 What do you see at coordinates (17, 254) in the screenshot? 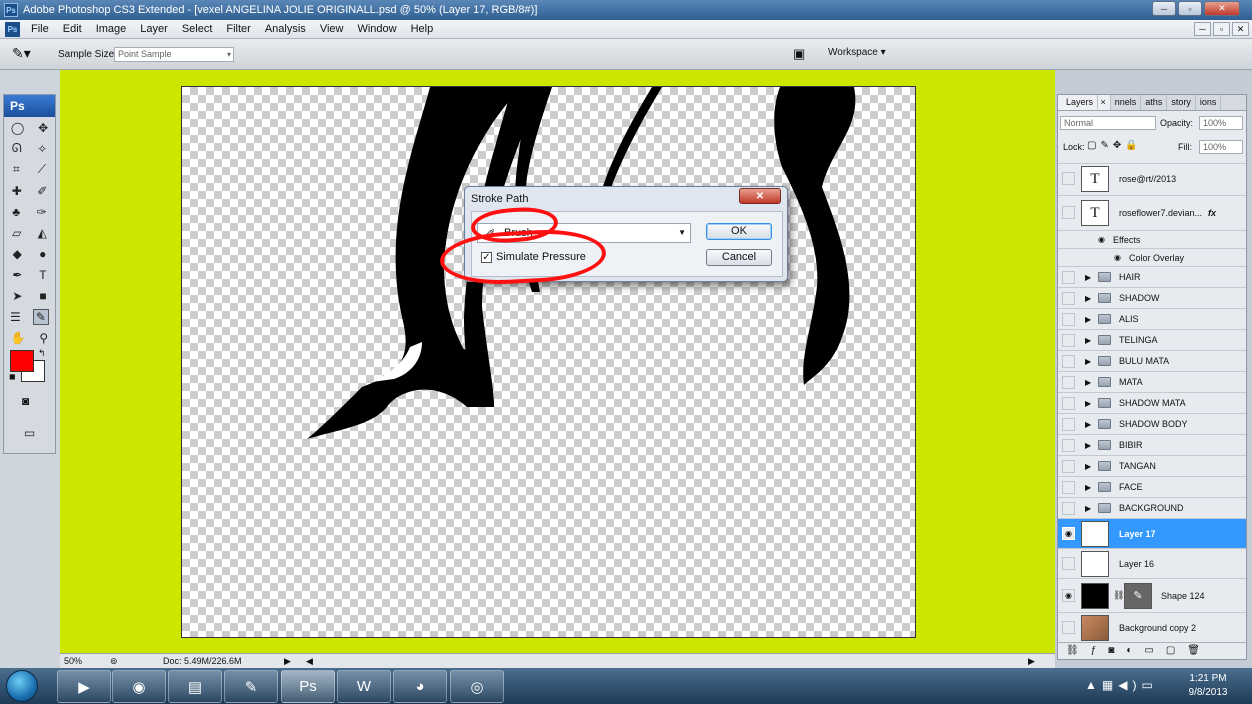
I see `blur-tool-icon: ◆` at bounding box center [17, 254].